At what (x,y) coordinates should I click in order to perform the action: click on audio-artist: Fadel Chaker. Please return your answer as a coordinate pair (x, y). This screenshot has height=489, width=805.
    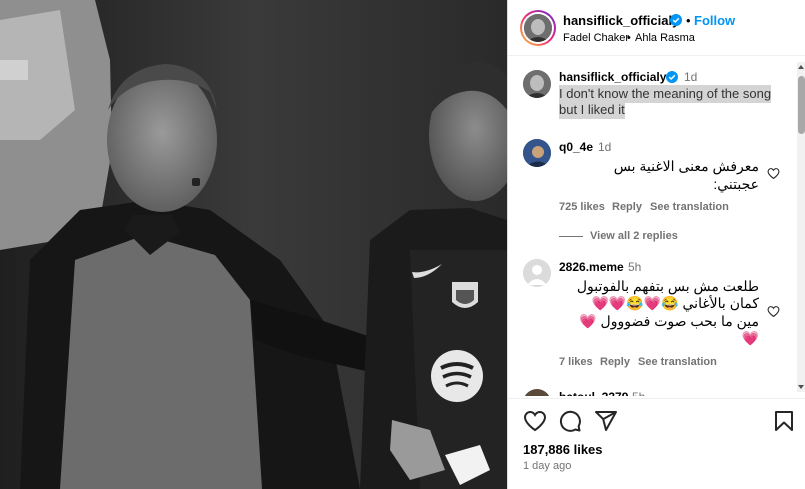
    Looking at the image, I should click on (596, 38).